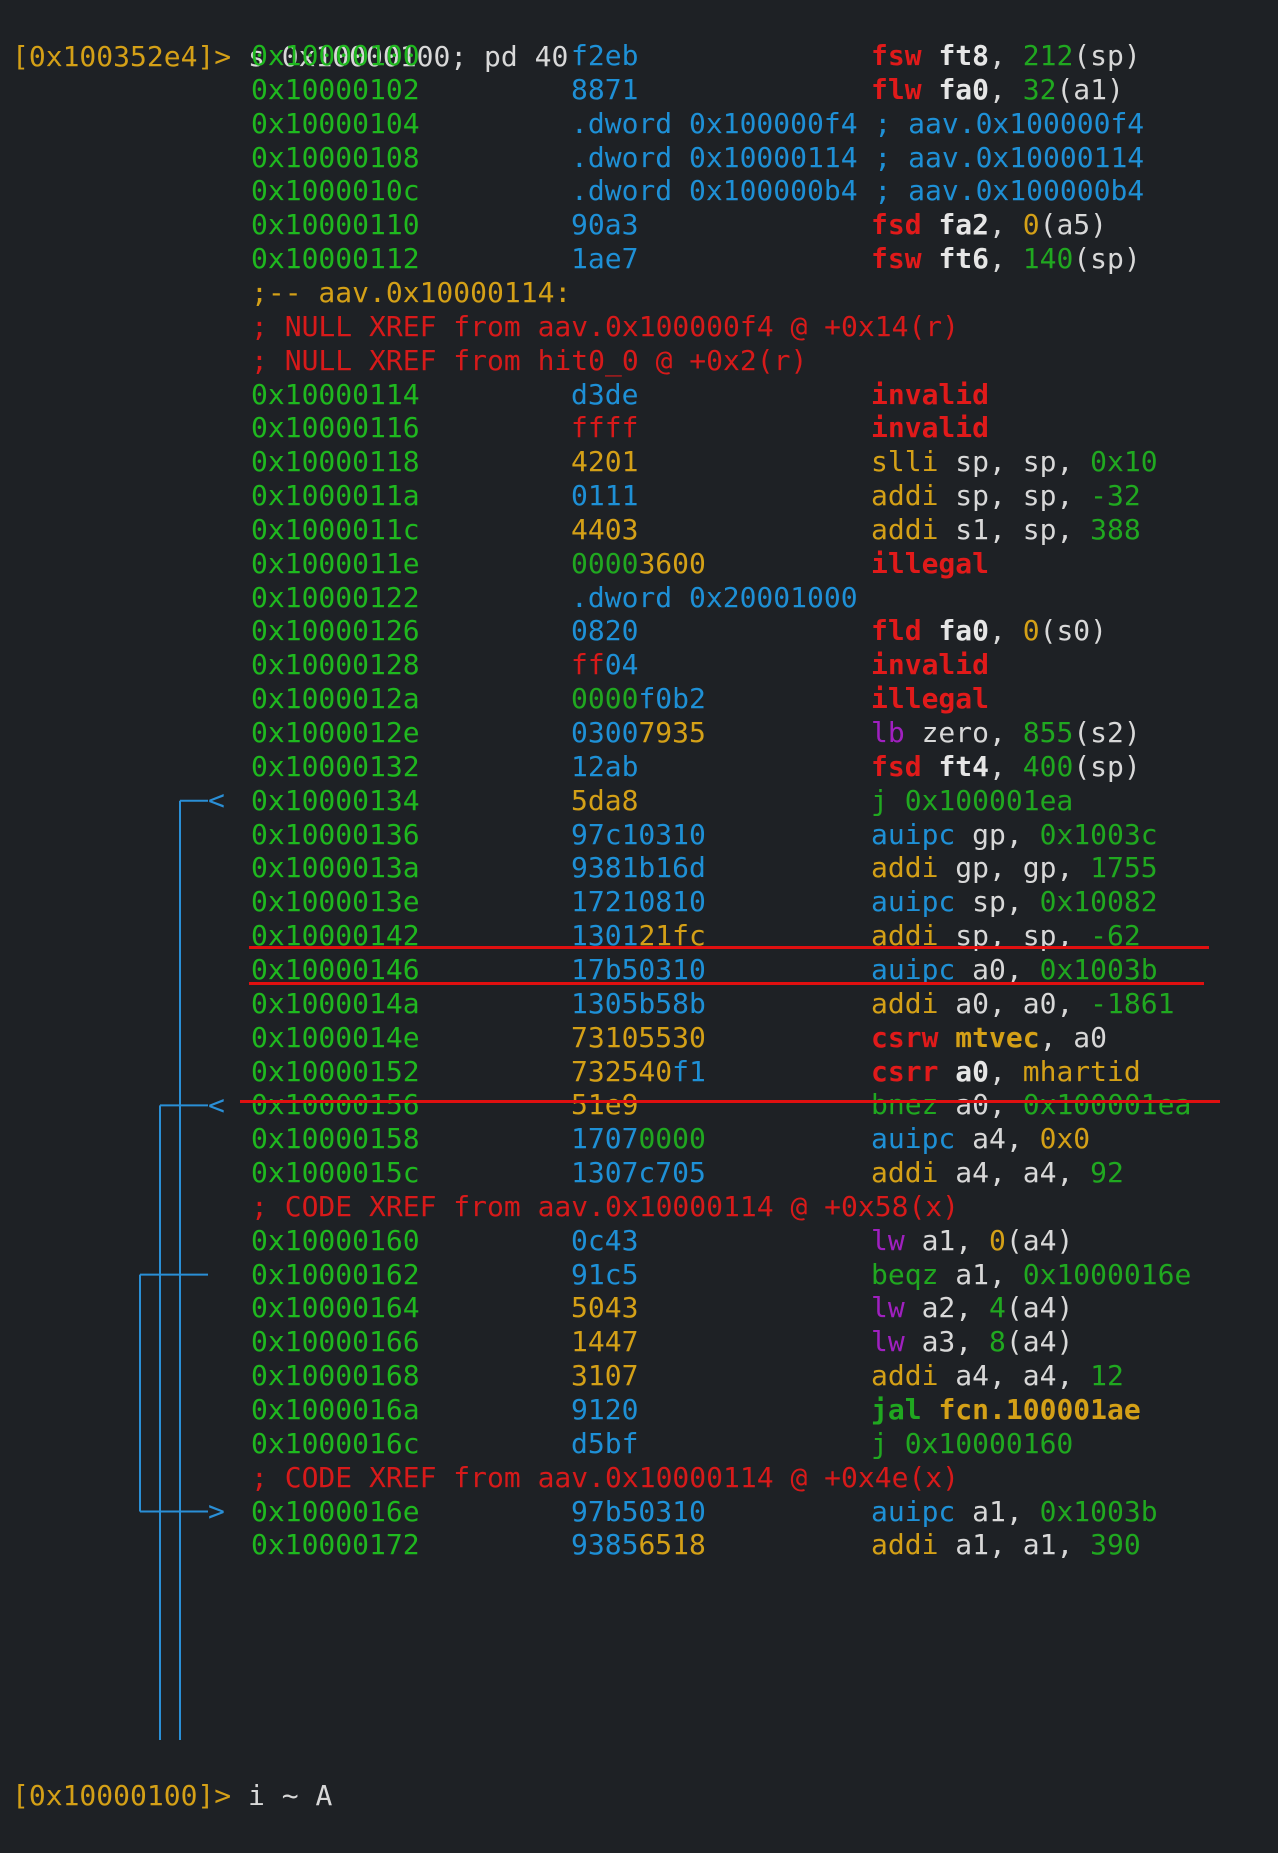  I want to click on jump-arrow-head: >, so click(216, 1511).